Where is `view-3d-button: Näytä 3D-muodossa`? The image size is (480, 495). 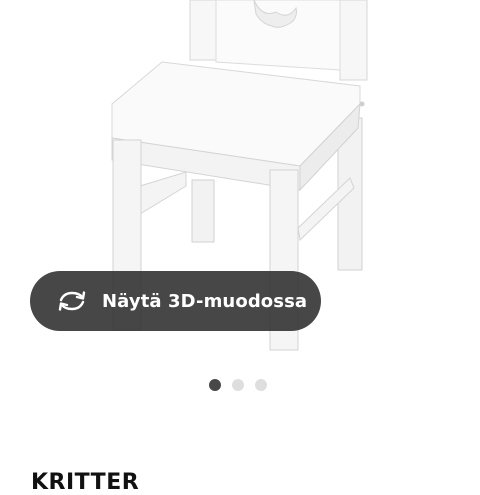
view-3d-button: Näytä 3D-muodossa is located at coordinates (175, 301).